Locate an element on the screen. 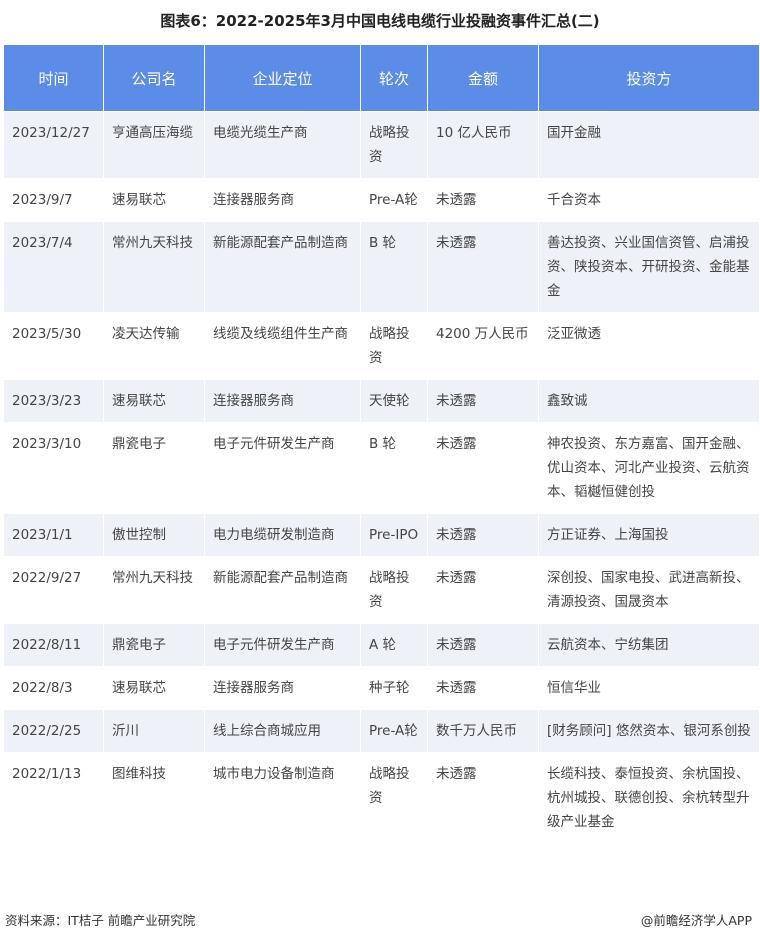  table-row: 2023/9/7 速易联芯 连接器服务商 Pre-A轮 未透露 千合资本 is located at coordinates (381, 200).